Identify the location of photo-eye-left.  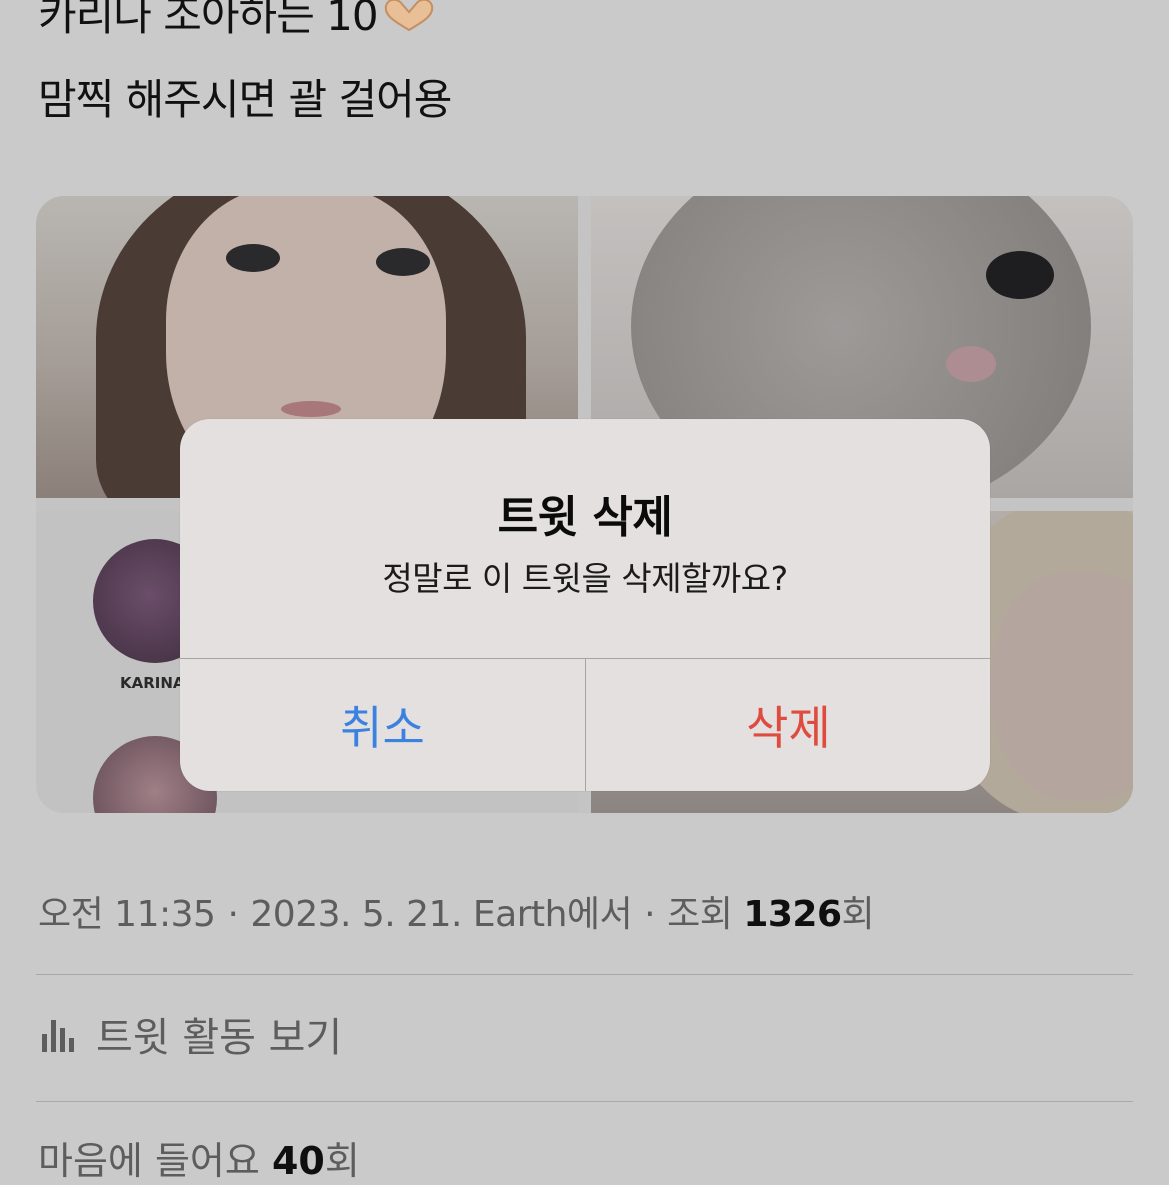
(253, 258).